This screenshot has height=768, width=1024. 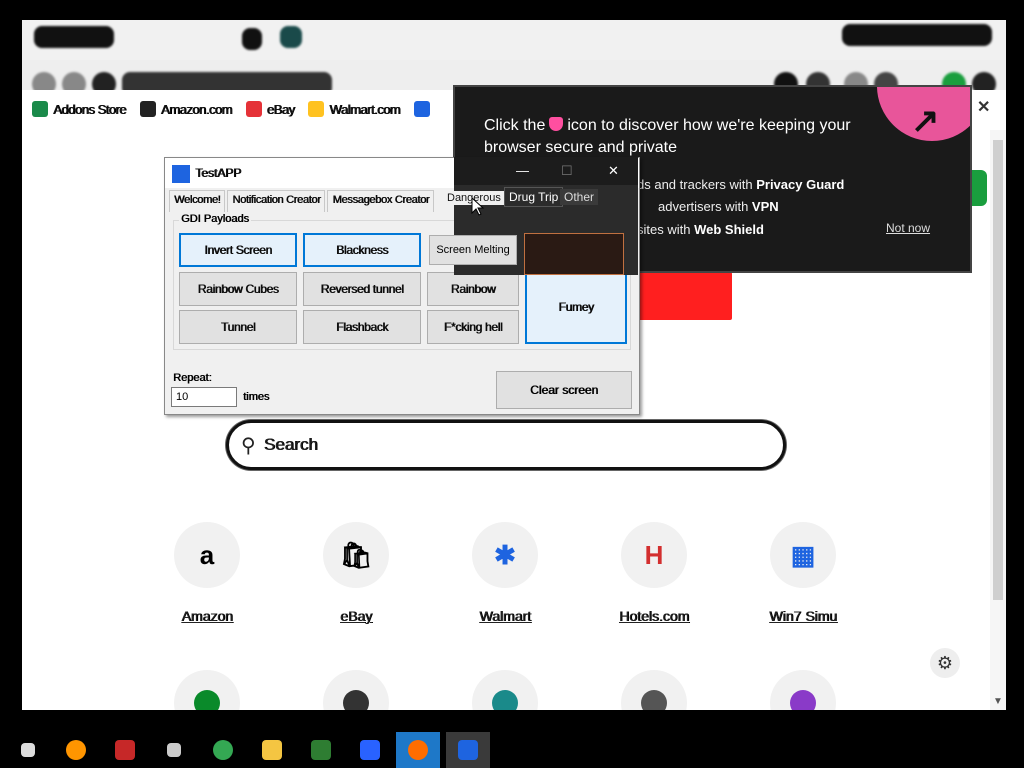 I want to click on scroll-down-icon: ▼, so click(x=998, y=701).